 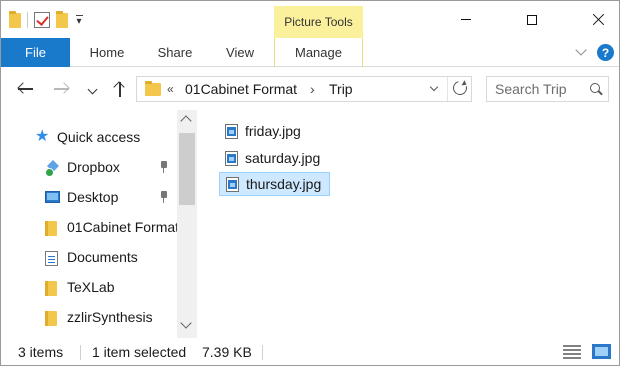 I want to click on scroll-down-chevron-icon, so click(x=186, y=323).